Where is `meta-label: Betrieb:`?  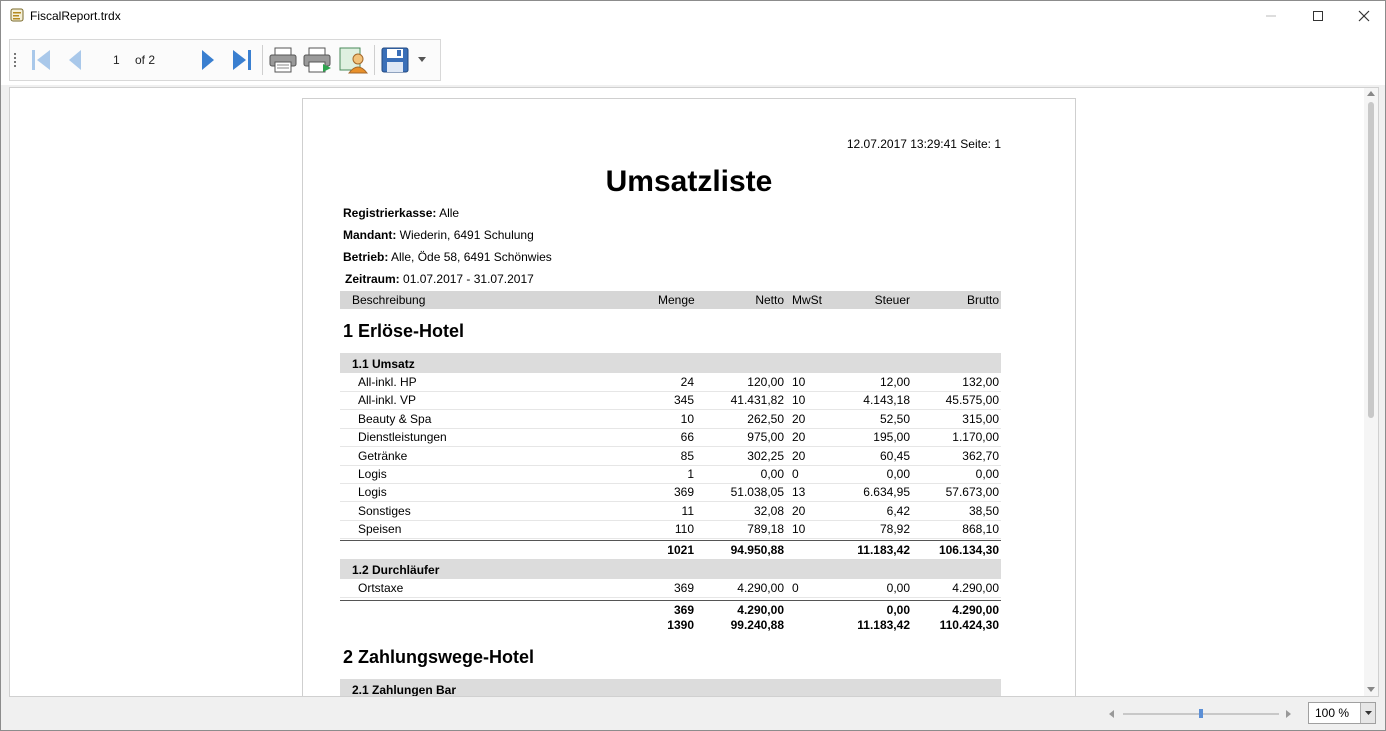 meta-label: Betrieb: is located at coordinates (366, 257).